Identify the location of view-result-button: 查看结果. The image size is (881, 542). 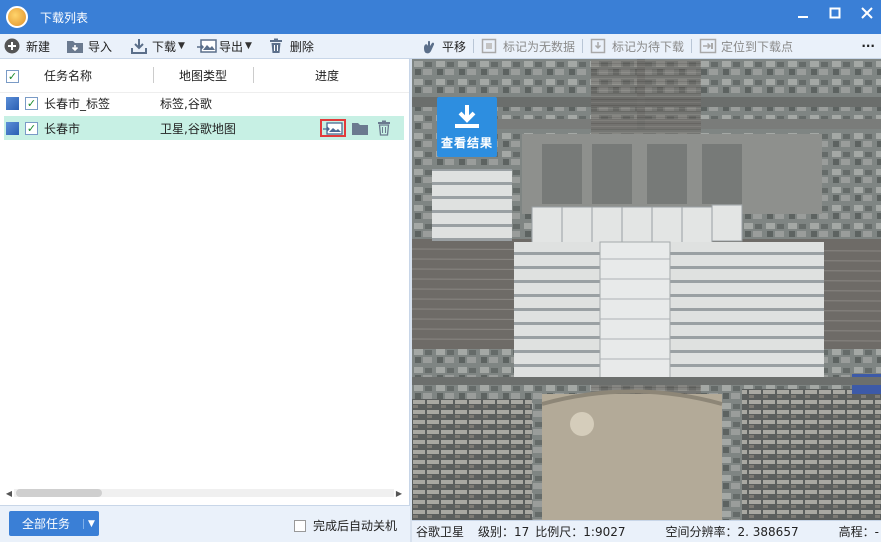
(467, 127).